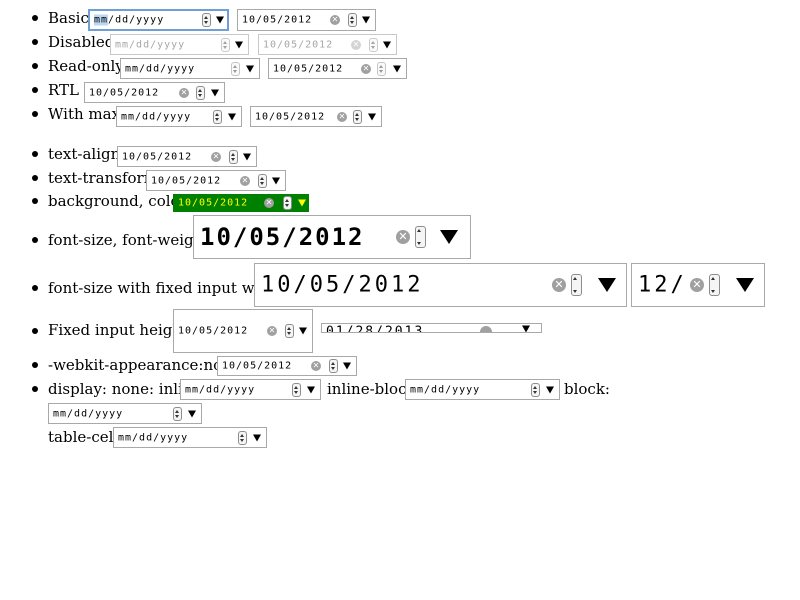  What do you see at coordinates (316, 116) in the screenshot?
I see `date-input-max-filled: 10/05/2012 ✕` at bounding box center [316, 116].